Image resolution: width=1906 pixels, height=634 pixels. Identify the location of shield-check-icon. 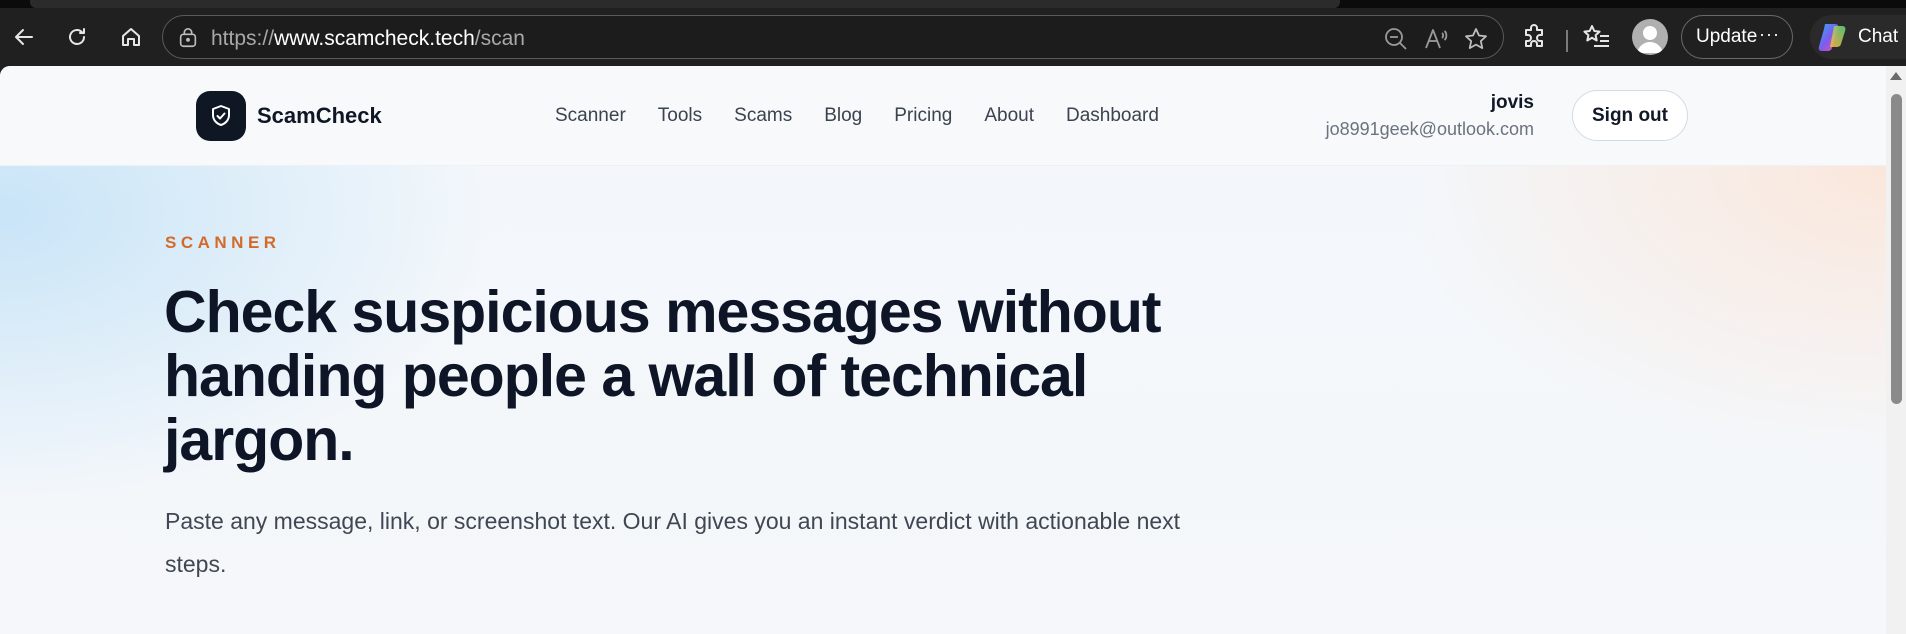
(221, 115).